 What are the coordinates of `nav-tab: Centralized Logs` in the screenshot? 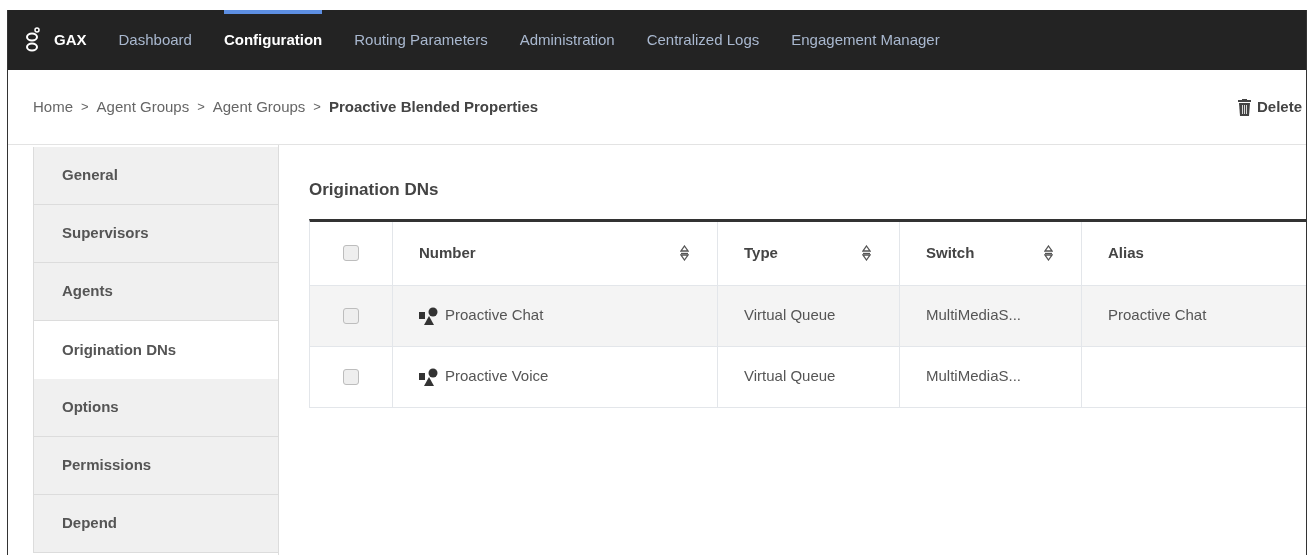 It's located at (703, 40).